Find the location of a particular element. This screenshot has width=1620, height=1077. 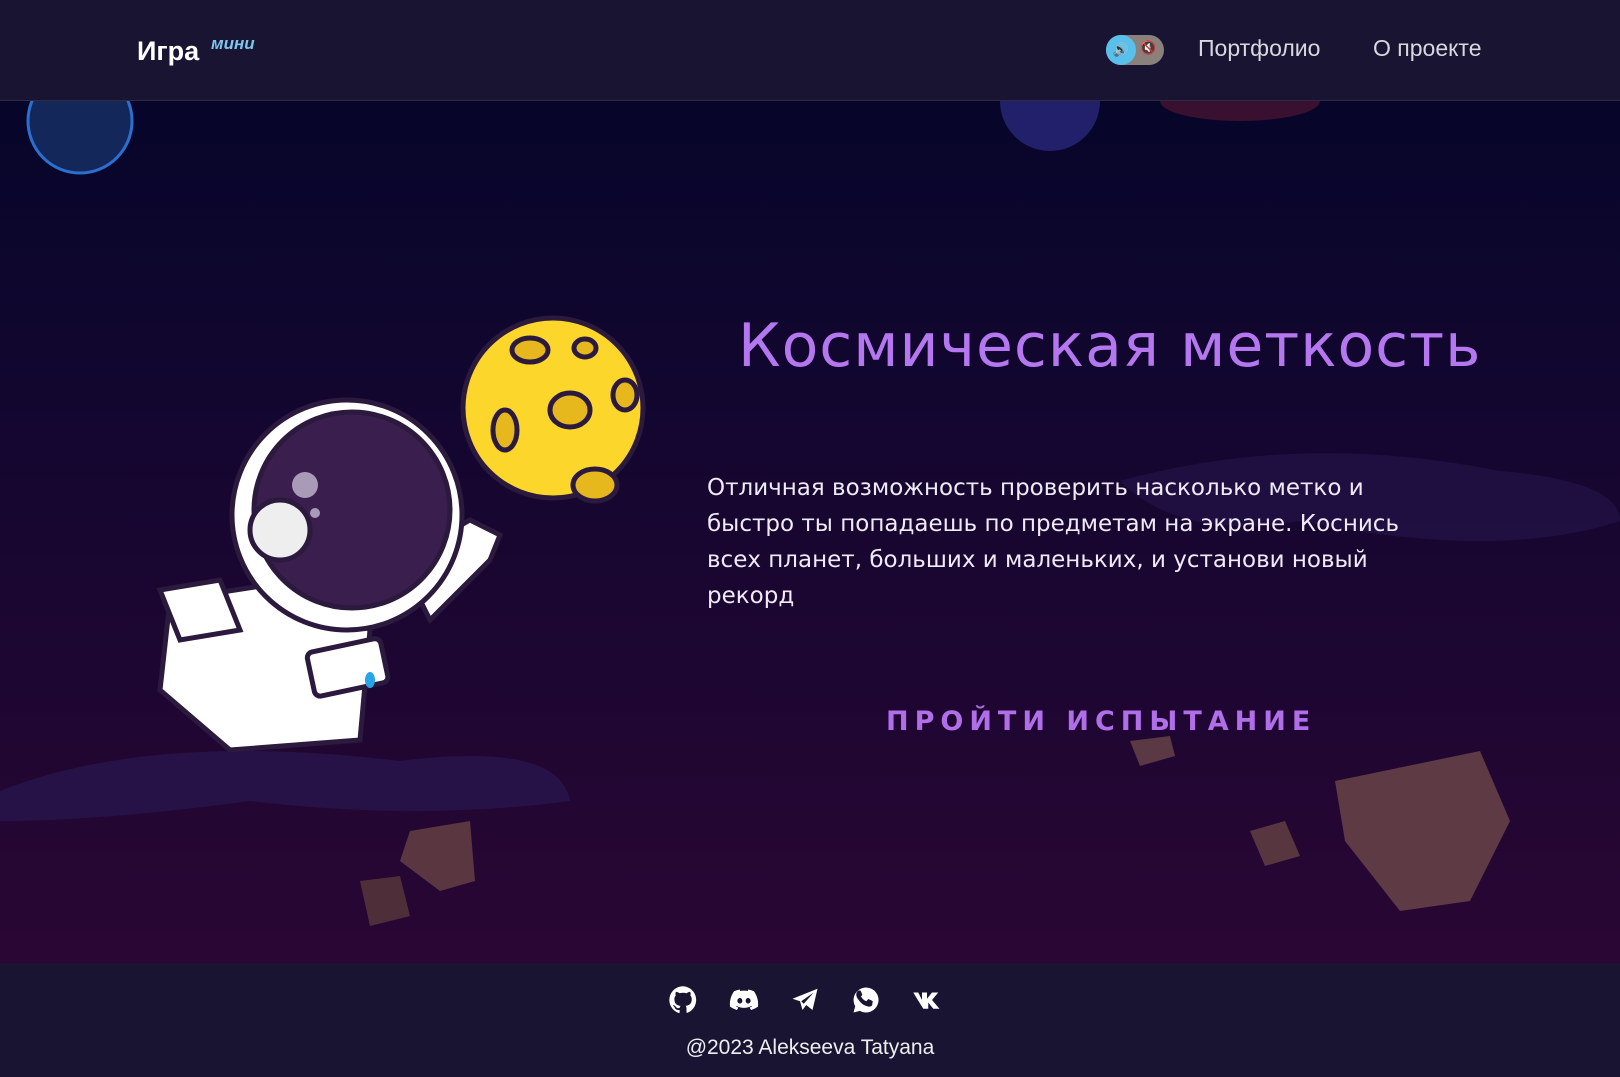

start-challenge-button: ПРОЙТИ ИСПЫТАНИЕ is located at coordinates (1101, 721).